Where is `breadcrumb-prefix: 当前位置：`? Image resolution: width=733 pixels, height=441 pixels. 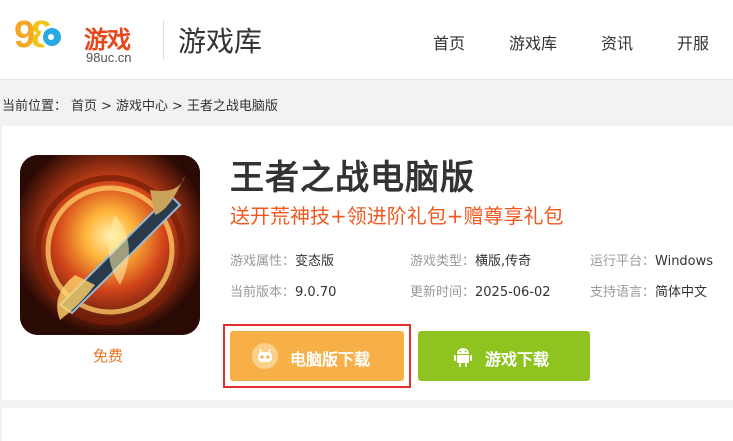
breadcrumb-prefix: 当前位置： is located at coordinates (35, 106).